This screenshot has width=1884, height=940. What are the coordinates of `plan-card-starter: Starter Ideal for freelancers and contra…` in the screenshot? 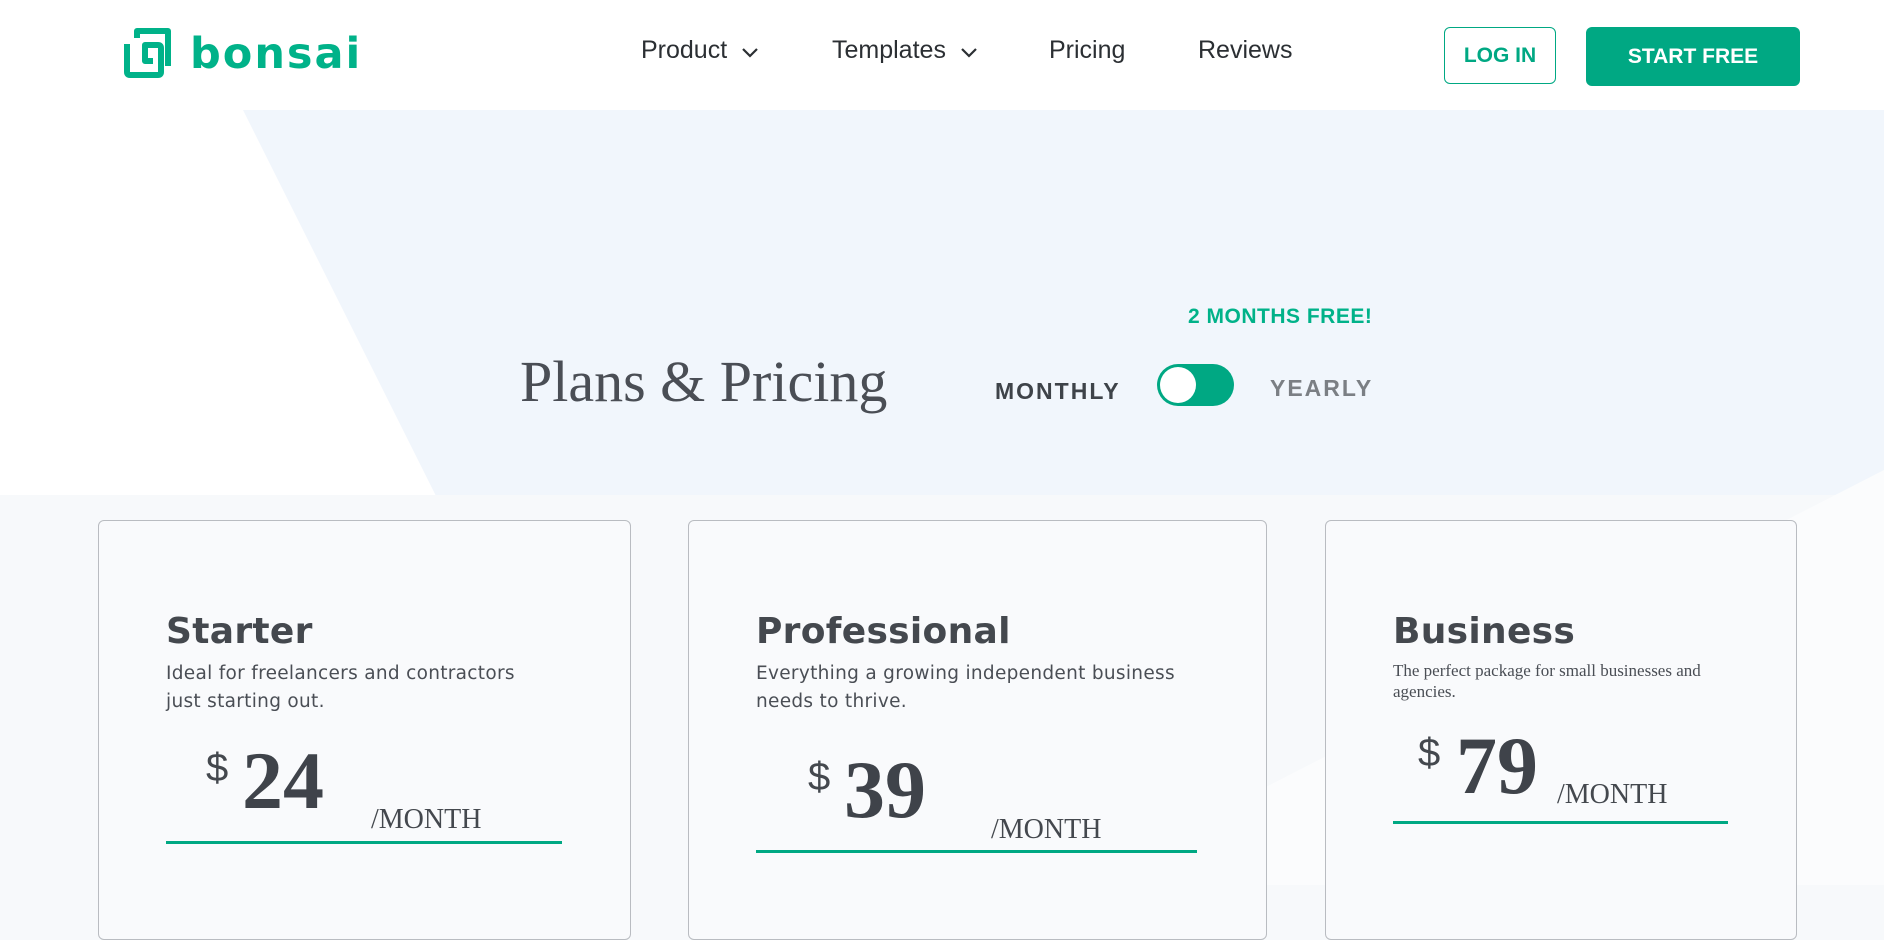 It's located at (364, 730).